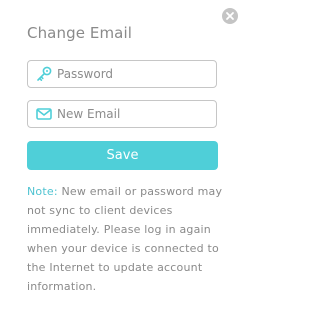 Image resolution: width=320 pixels, height=326 pixels. Describe the element at coordinates (44, 74) in the screenshot. I see `key-icon` at that location.